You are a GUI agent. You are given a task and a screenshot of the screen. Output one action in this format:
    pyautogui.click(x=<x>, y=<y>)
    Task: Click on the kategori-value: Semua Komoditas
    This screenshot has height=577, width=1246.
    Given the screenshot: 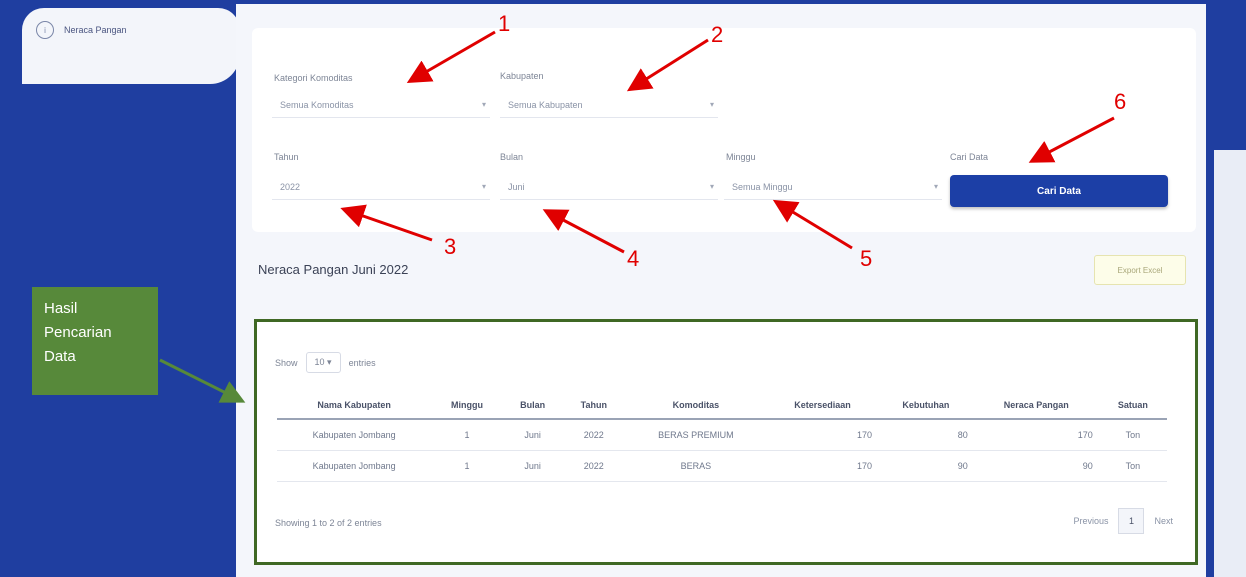 What is the action you would take?
    pyautogui.click(x=317, y=104)
    